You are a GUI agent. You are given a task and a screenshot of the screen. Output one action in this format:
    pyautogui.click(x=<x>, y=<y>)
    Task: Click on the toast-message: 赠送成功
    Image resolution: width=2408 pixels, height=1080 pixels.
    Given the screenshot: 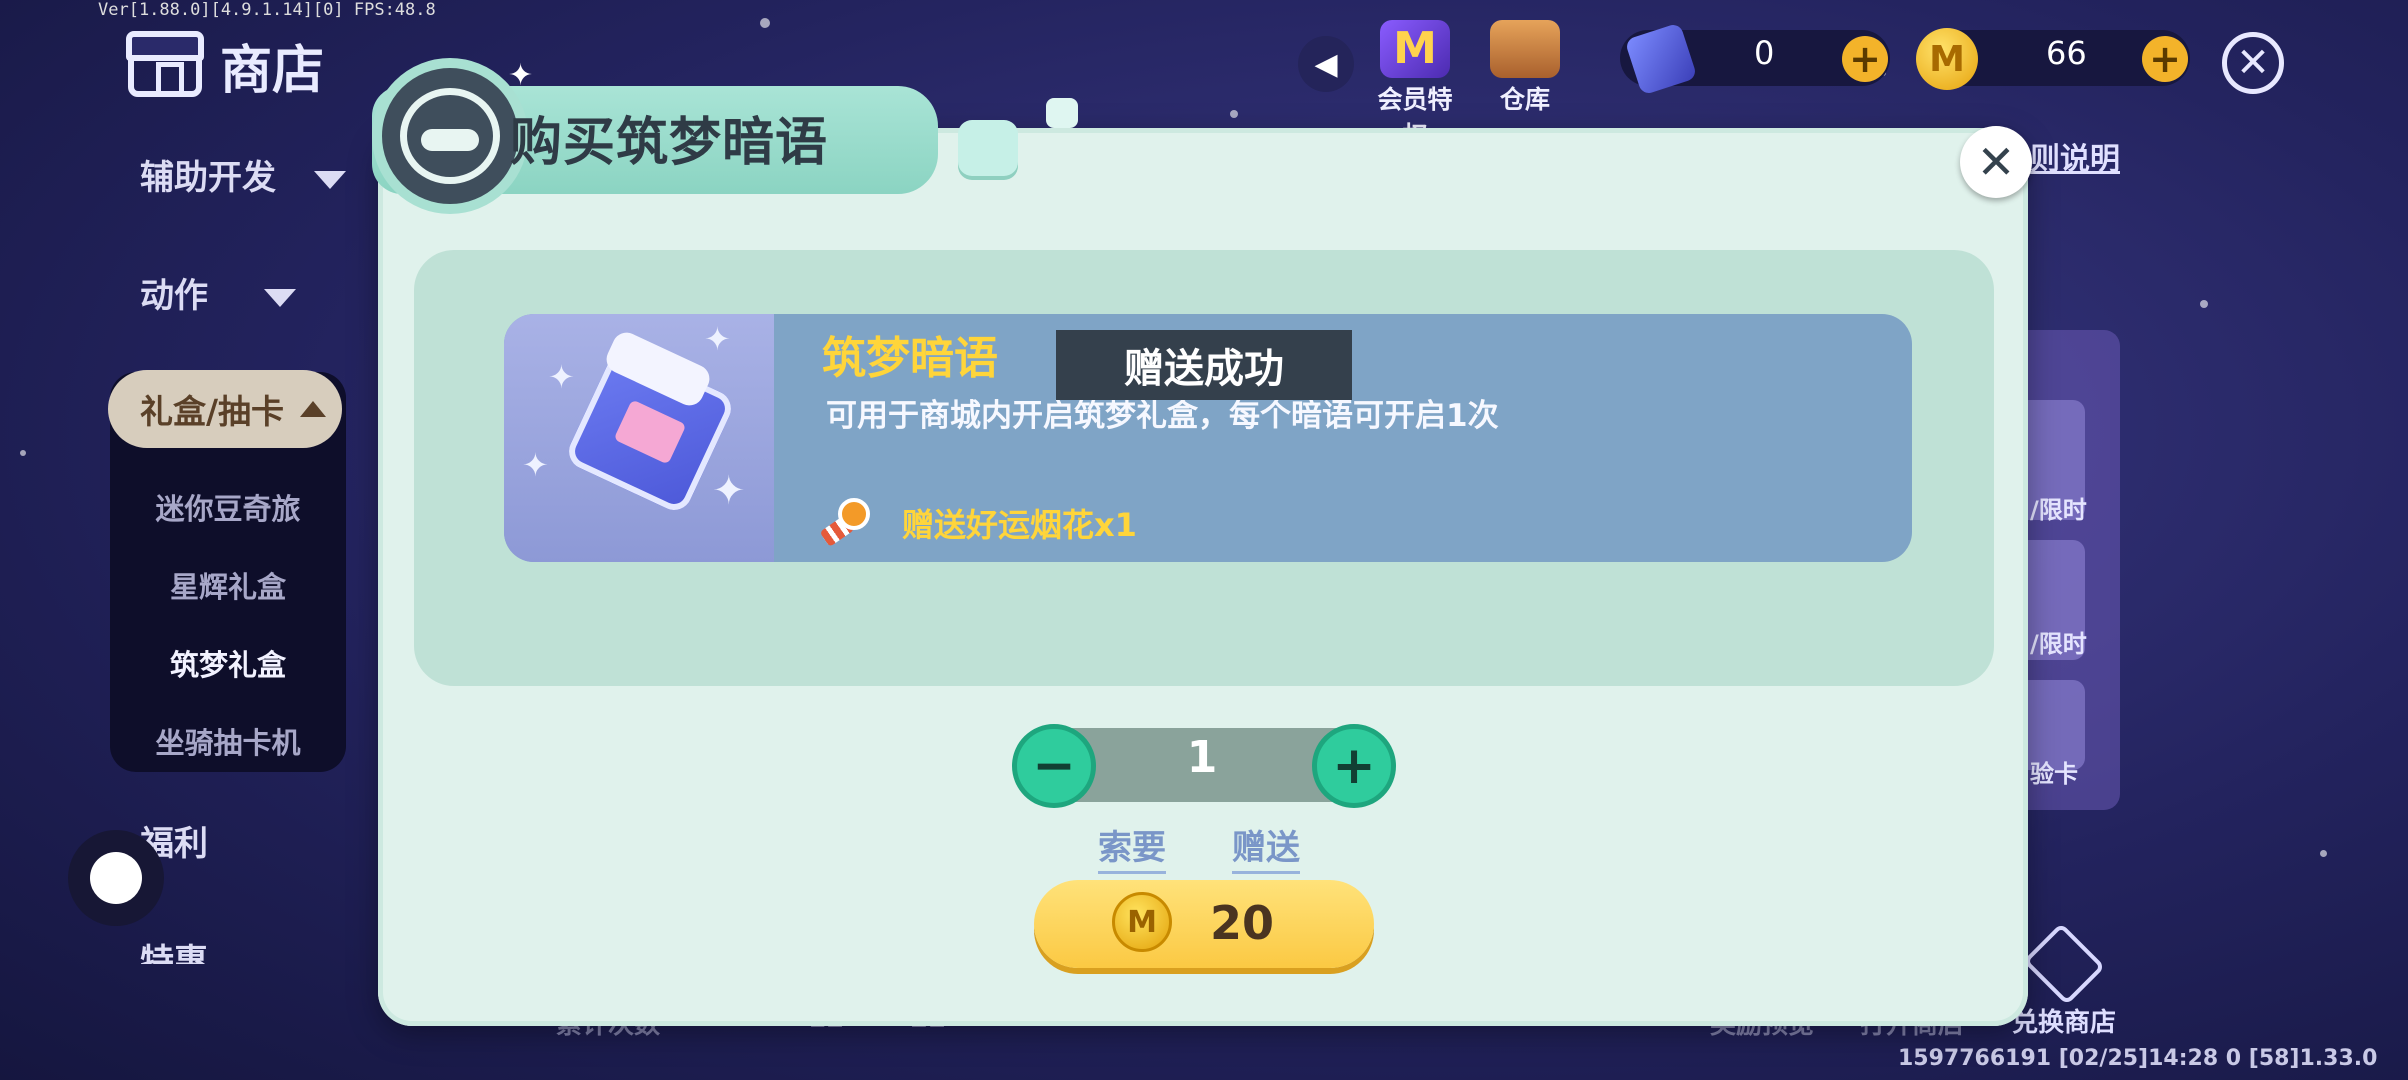 What is the action you would take?
    pyautogui.click(x=1204, y=365)
    